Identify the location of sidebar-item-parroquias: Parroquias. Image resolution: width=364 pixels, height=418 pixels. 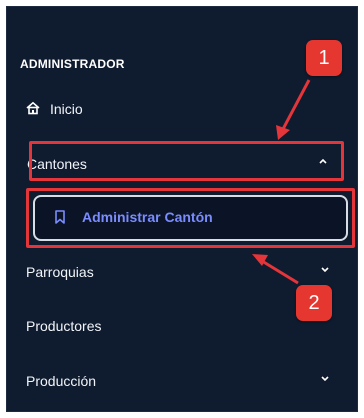
(178, 273).